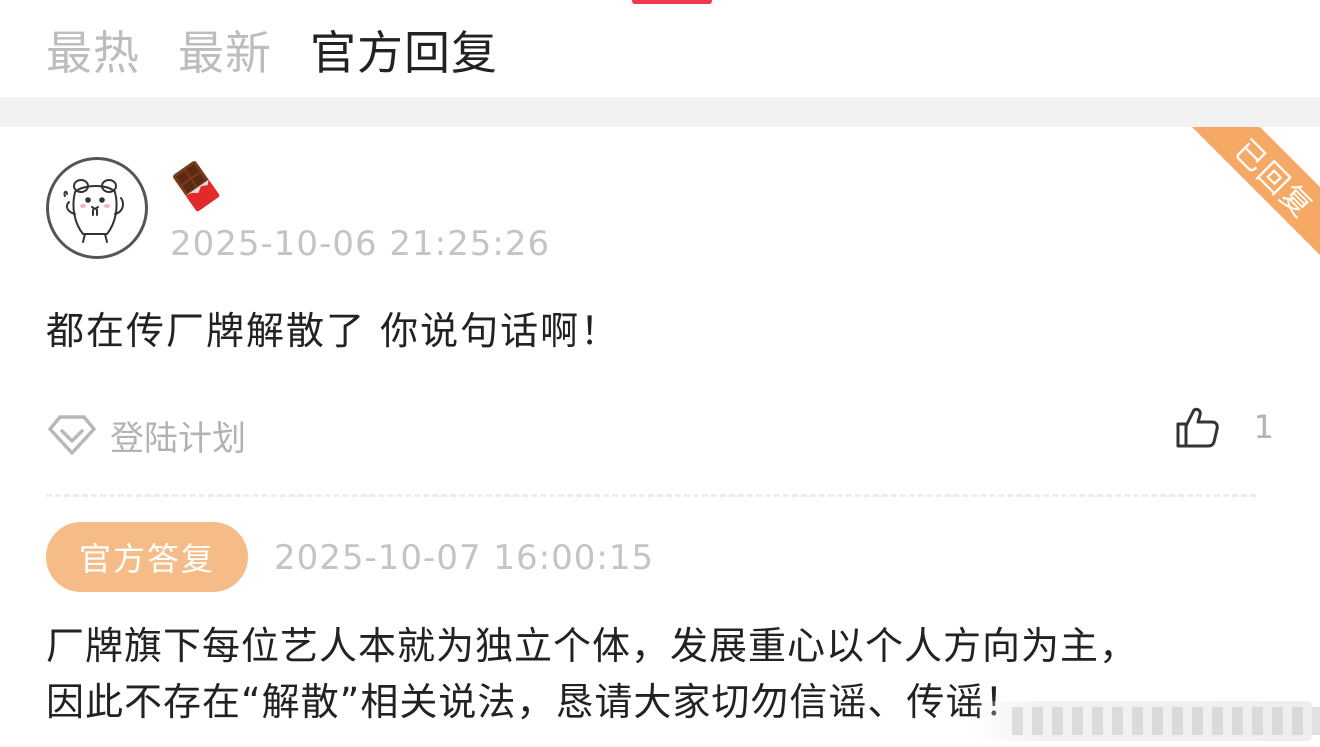 The width and height of the screenshot is (1320, 747). Describe the element at coordinates (1224, 427) in the screenshot. I see `like-button: 1` at that location.